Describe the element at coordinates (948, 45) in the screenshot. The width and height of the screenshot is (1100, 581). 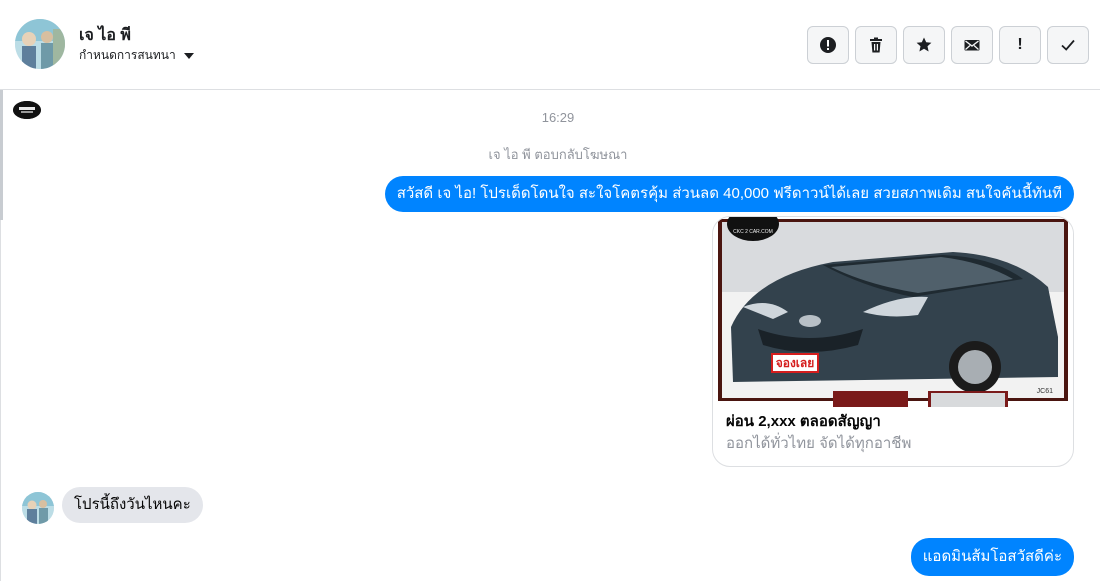
I see `header-actions: !` at that location.